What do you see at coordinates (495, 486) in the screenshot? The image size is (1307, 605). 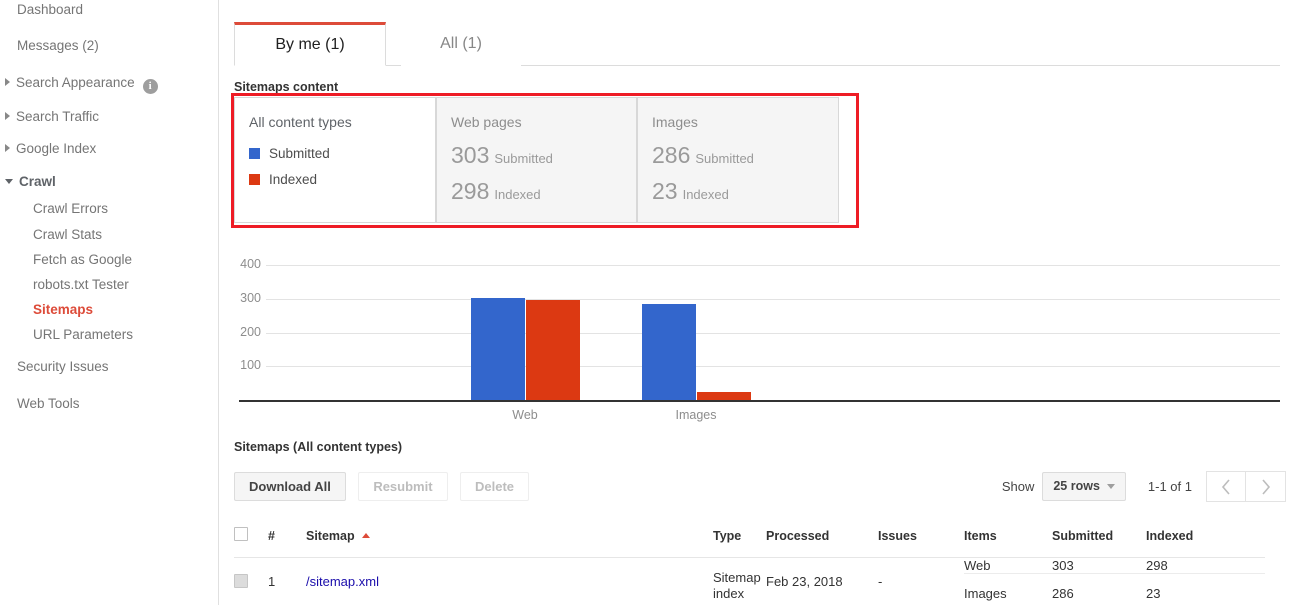 I see `delete-button: Delete` at bounding box center [495, 486].